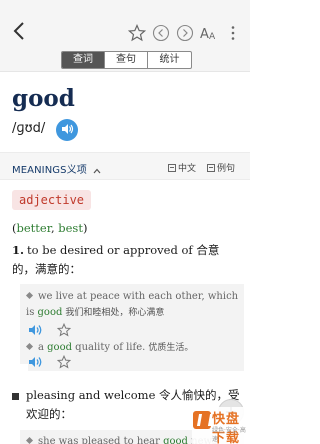 This screenshot has width=320, height=444. What do you see at coordinates (125, 36) in the screenshot?
I see `top-bar: AA 查词 查句 统计` at bounding box center [125, 36].